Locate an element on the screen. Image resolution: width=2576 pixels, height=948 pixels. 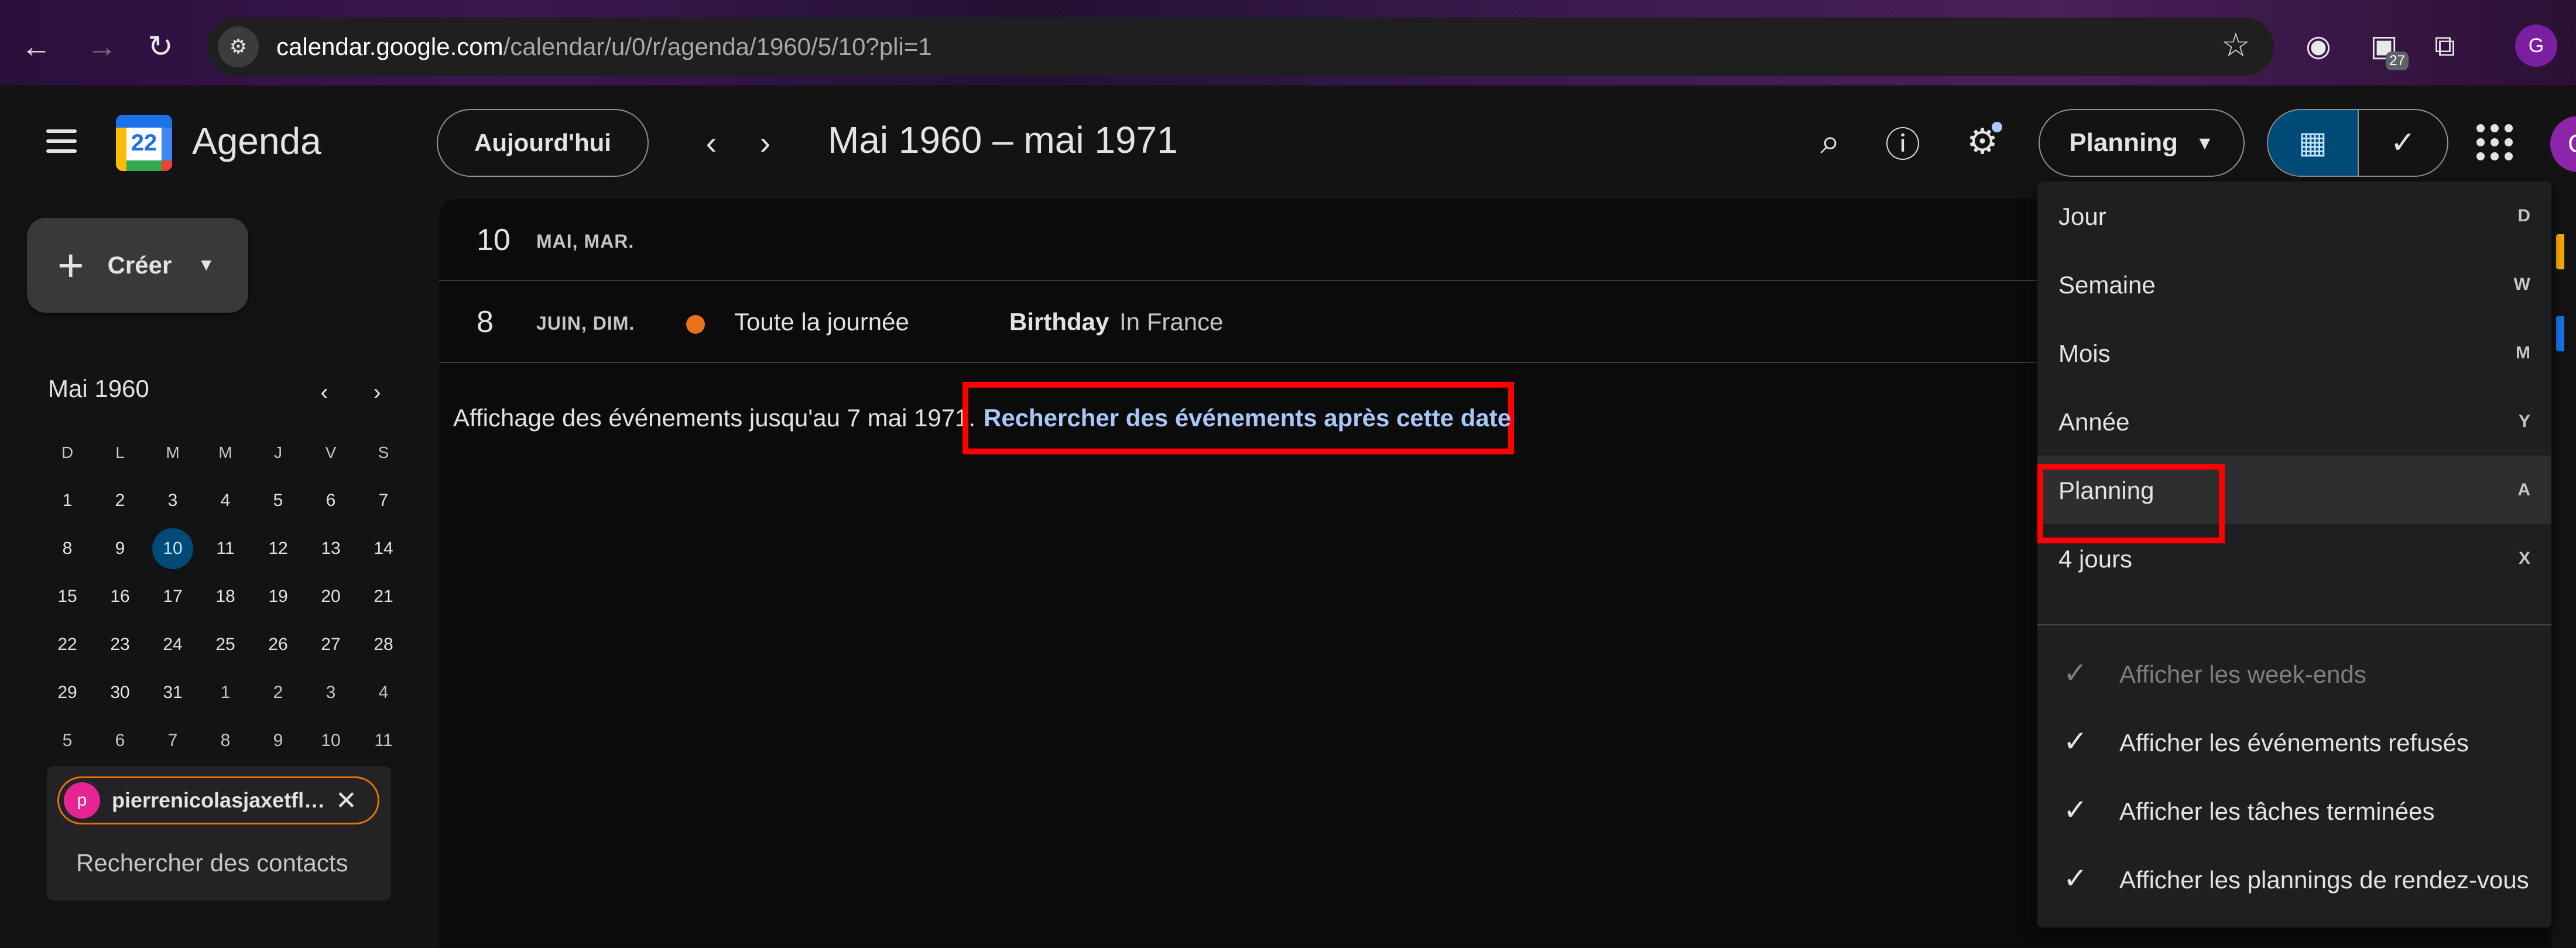
day-number: 4 is located at coordinates (383, 693).